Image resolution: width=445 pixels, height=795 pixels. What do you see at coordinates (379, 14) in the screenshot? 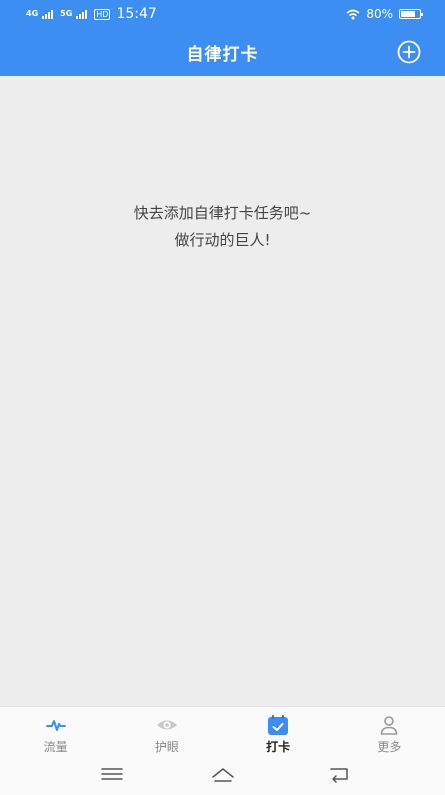
I see `battery-percent: 80%` at bounding box center [379, 14].